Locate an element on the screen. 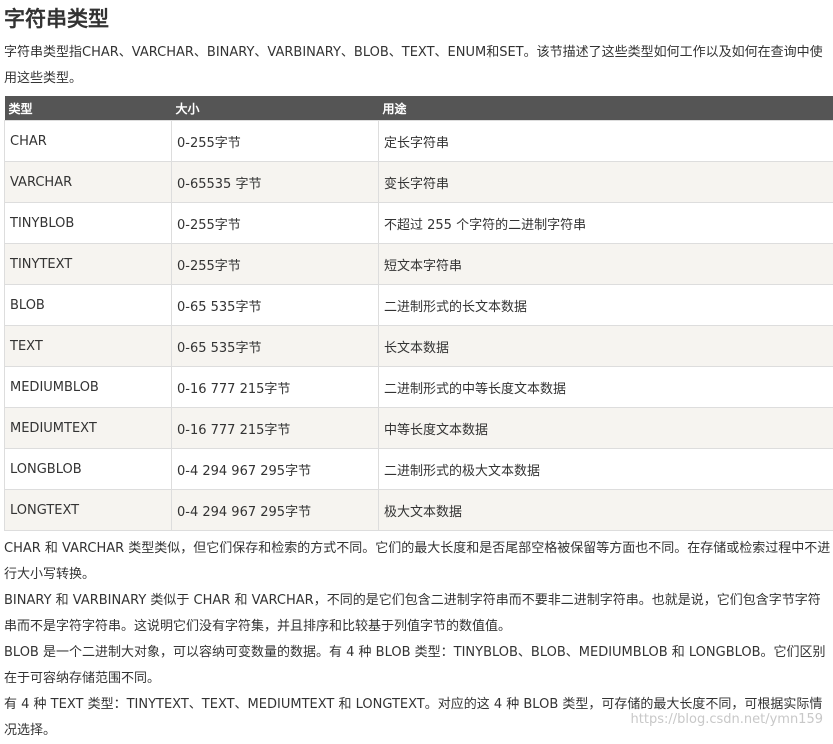 This screenshot has width=833, height=744. table-row: BLOB 0-65 535字节 二进制形式的长文本数据 is located at coordinates (419, 305).